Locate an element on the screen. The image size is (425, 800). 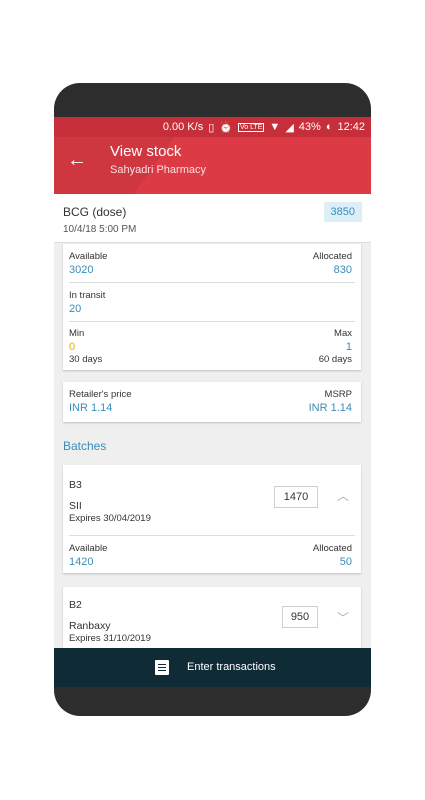
min-label: Min is located at coordinates (77, 333).